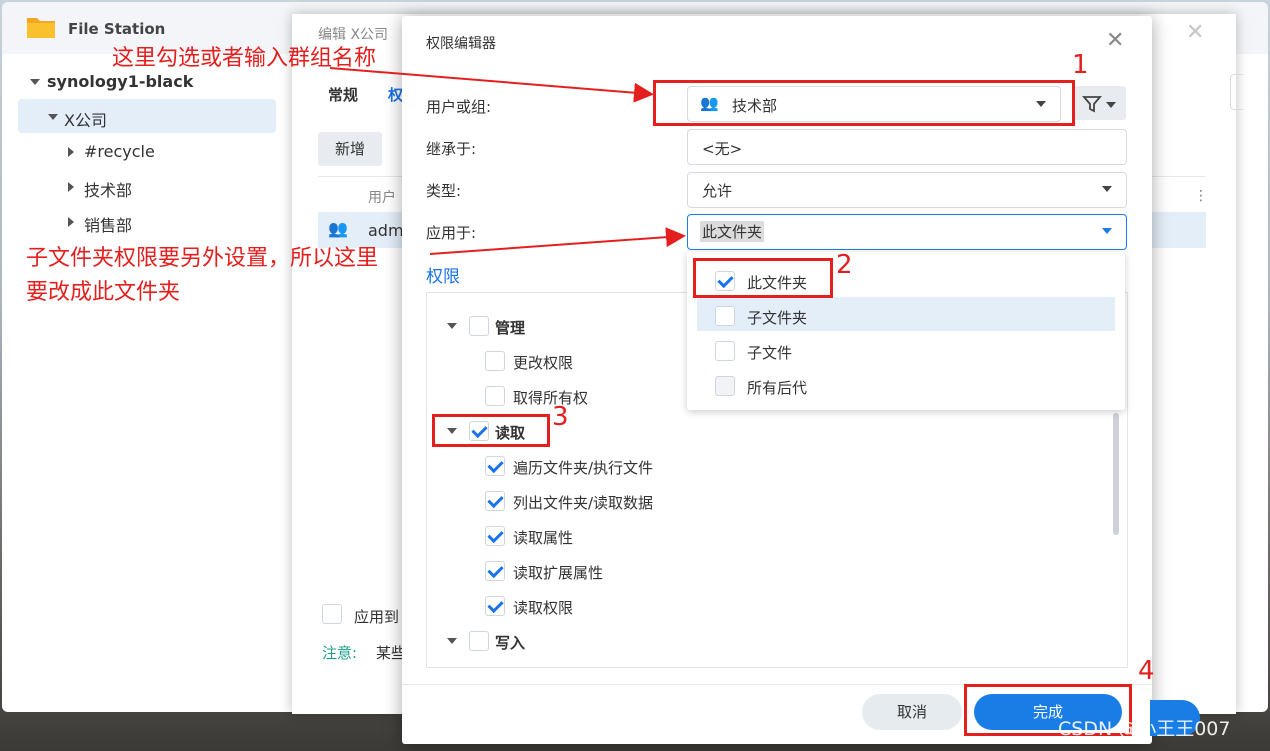 The width and height of the screenshot is (1270, 751). What do you see at coordinates (1144, 729) in the screenshot?
I see `watermark: CSDN @小王王007` at bounding box center [1144, 729].